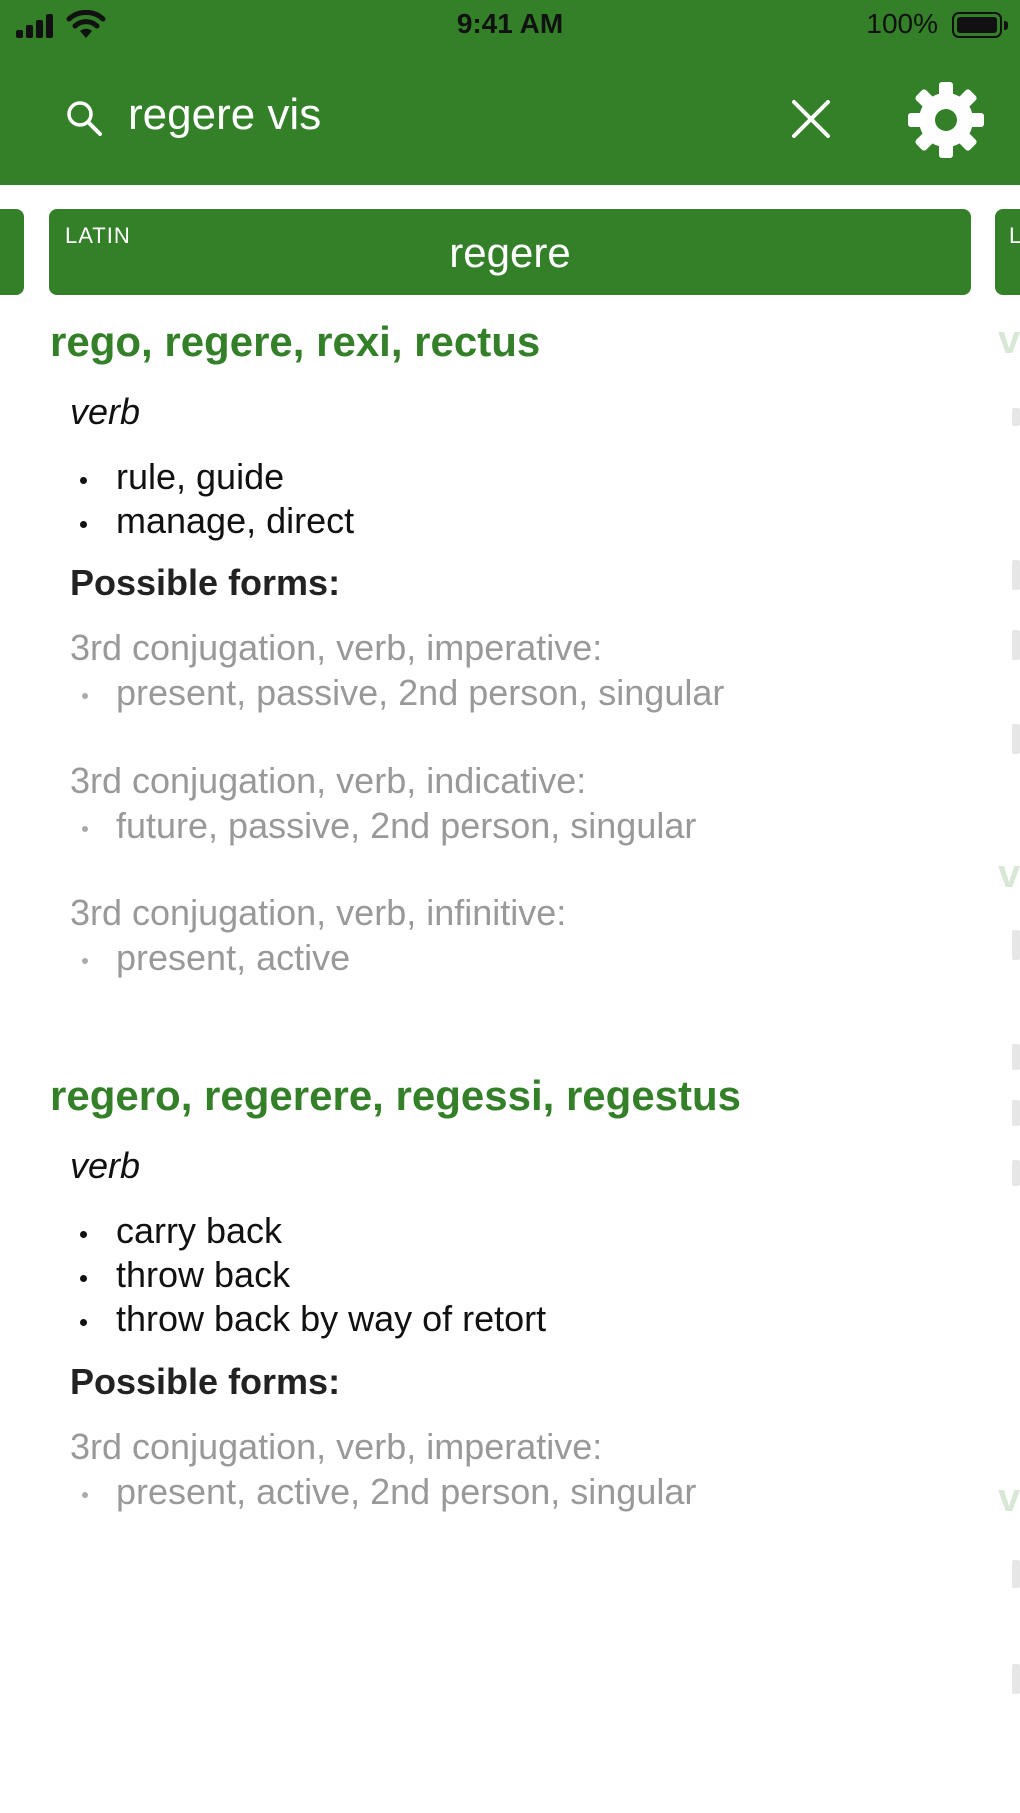  Describe the element at coordinates (902, 23) in the screenshot. I see `battery-percentage: 100%` at that location.